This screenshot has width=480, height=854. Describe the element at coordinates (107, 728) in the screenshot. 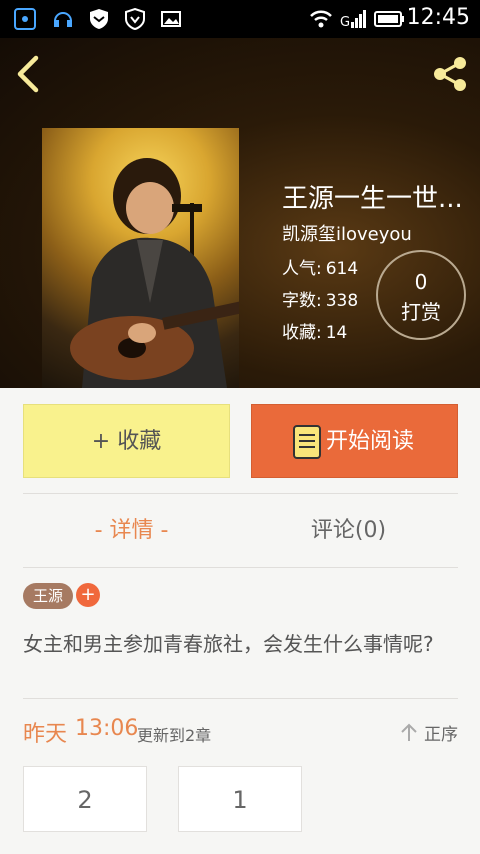

I see `update-time: 13:06` at that location.